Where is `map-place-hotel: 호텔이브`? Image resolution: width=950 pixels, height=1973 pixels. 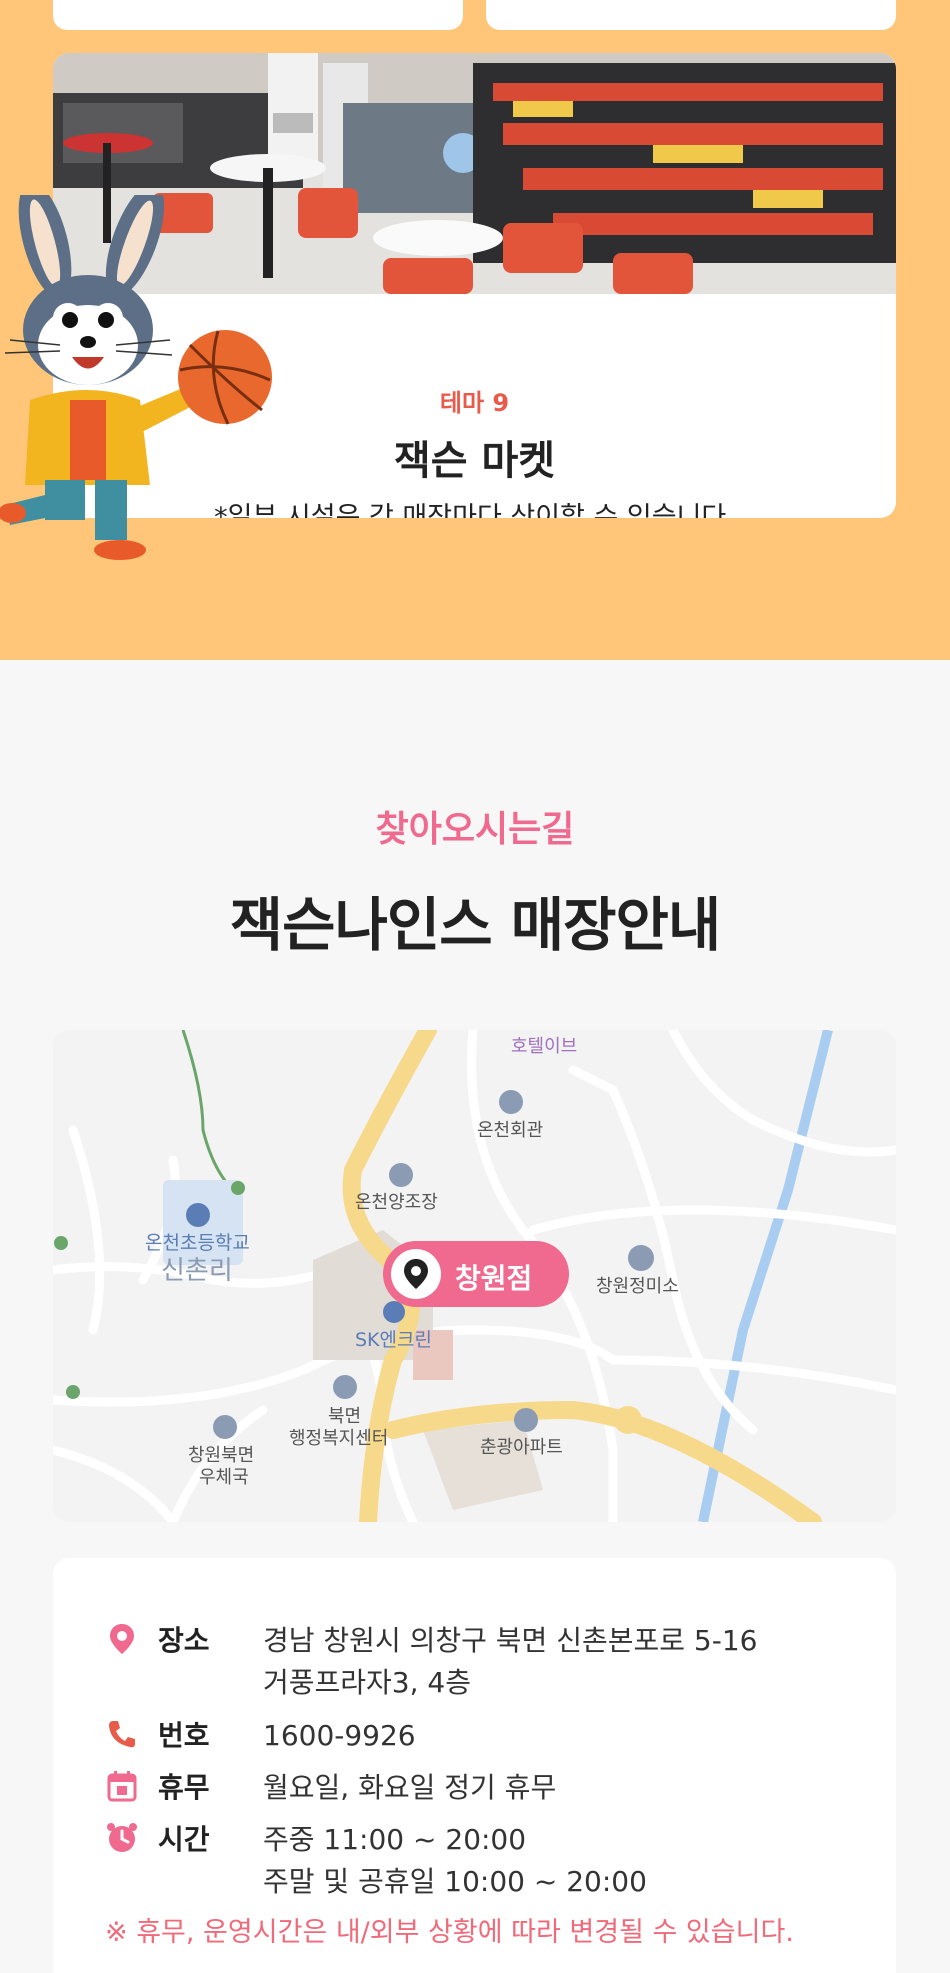 map-place-hotel: 호텔이브 is located at coordinates (544, 1046).